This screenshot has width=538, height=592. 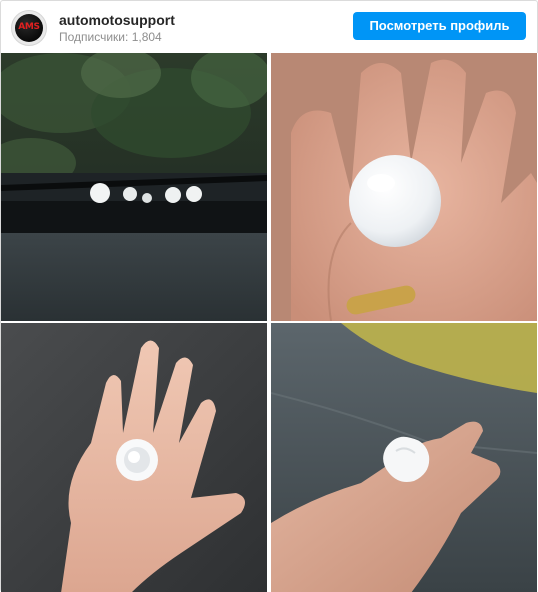 I want to click on followers-info: Подписчики: 1,804, so click(x=110, y=37).